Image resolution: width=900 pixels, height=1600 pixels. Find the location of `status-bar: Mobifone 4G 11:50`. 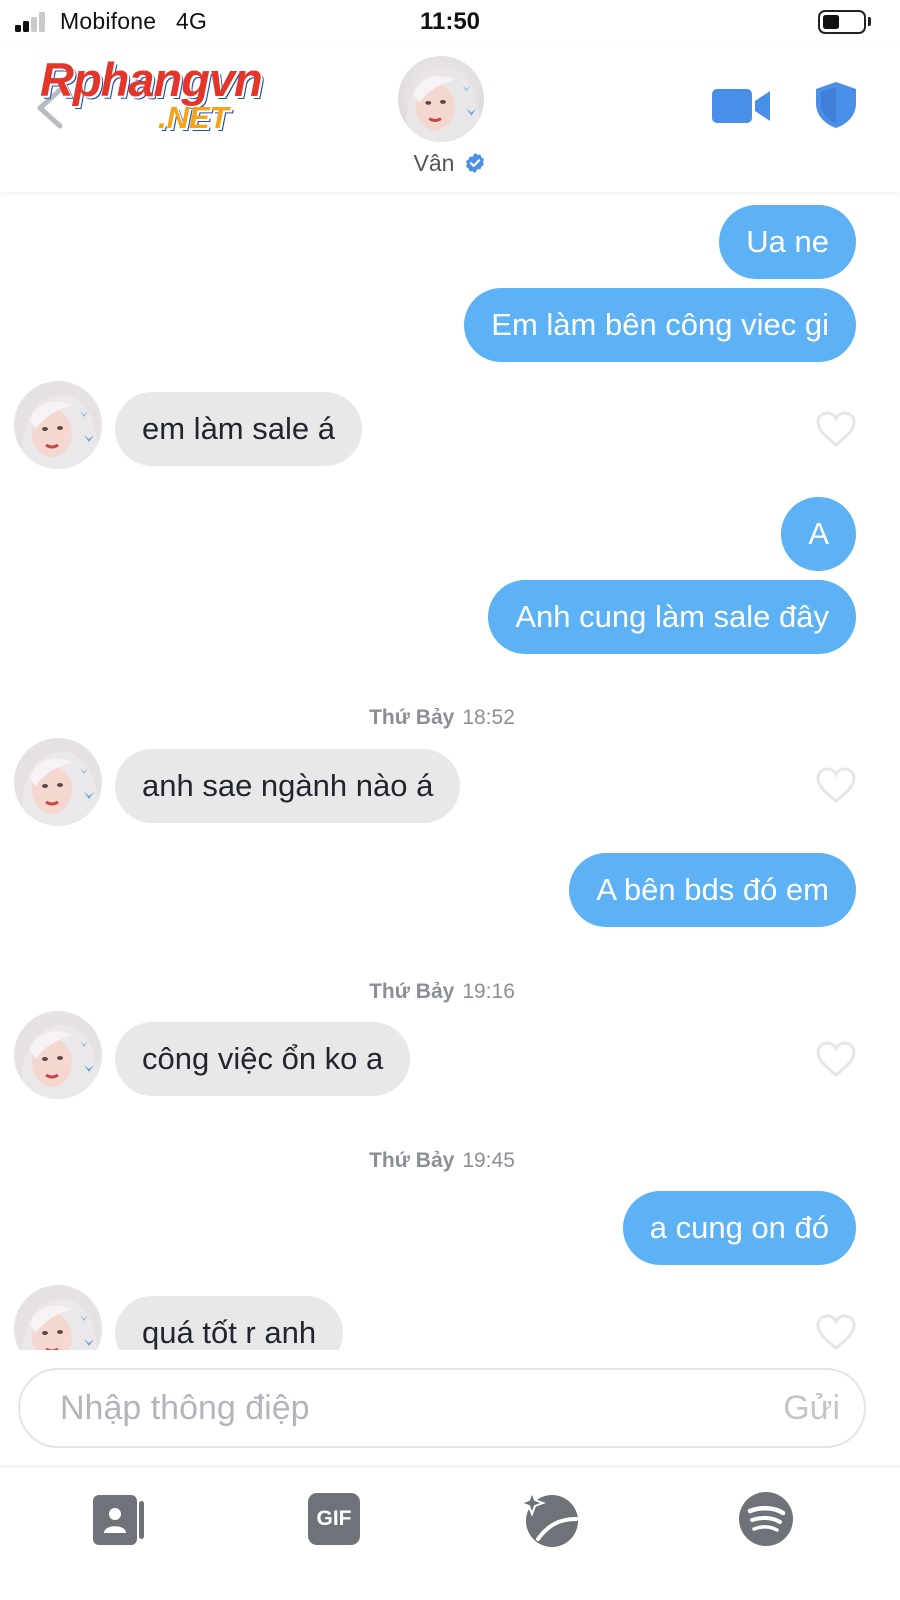

status-bar: Mobifone 4G 11:50 is located at coordinates (450, 22).